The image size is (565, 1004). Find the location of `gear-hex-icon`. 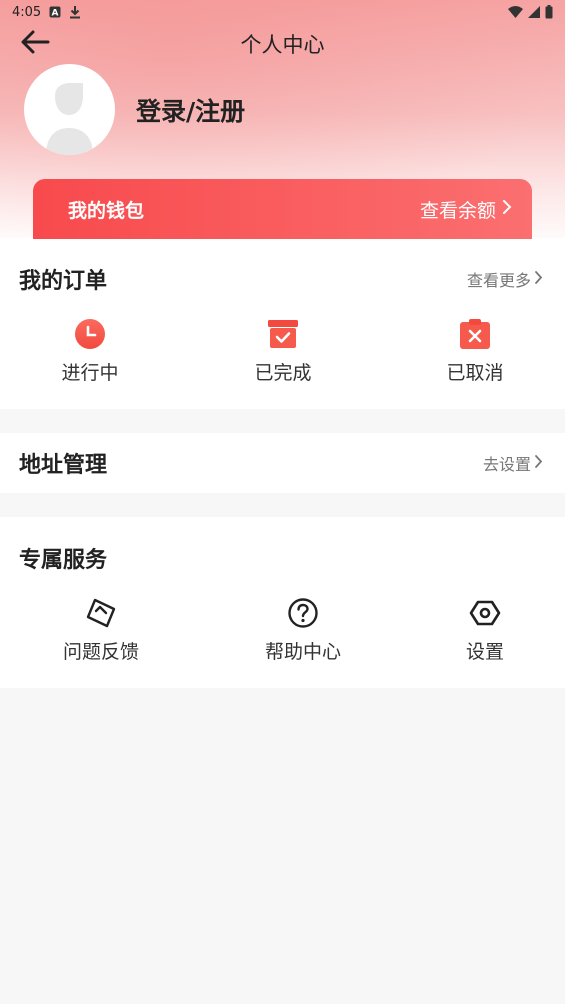

gear-hex-icon is located at coordinates (485, 613).